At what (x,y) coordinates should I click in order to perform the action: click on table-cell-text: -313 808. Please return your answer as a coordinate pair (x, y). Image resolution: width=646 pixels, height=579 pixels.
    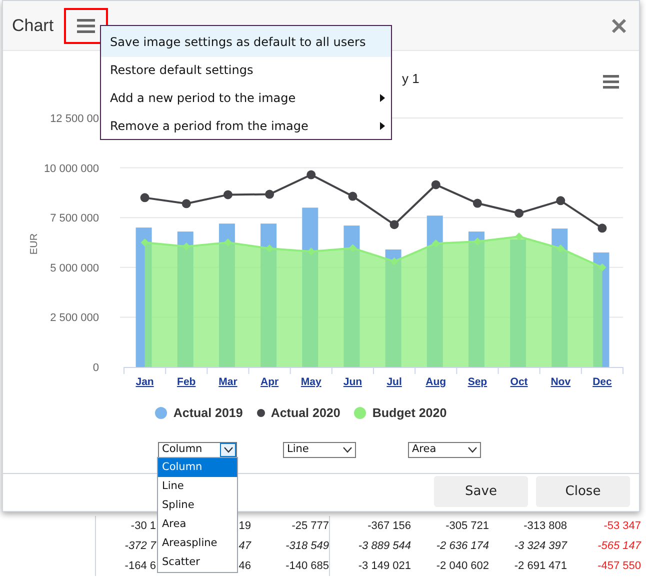
    Looking at the image, I should click on (544, 526).